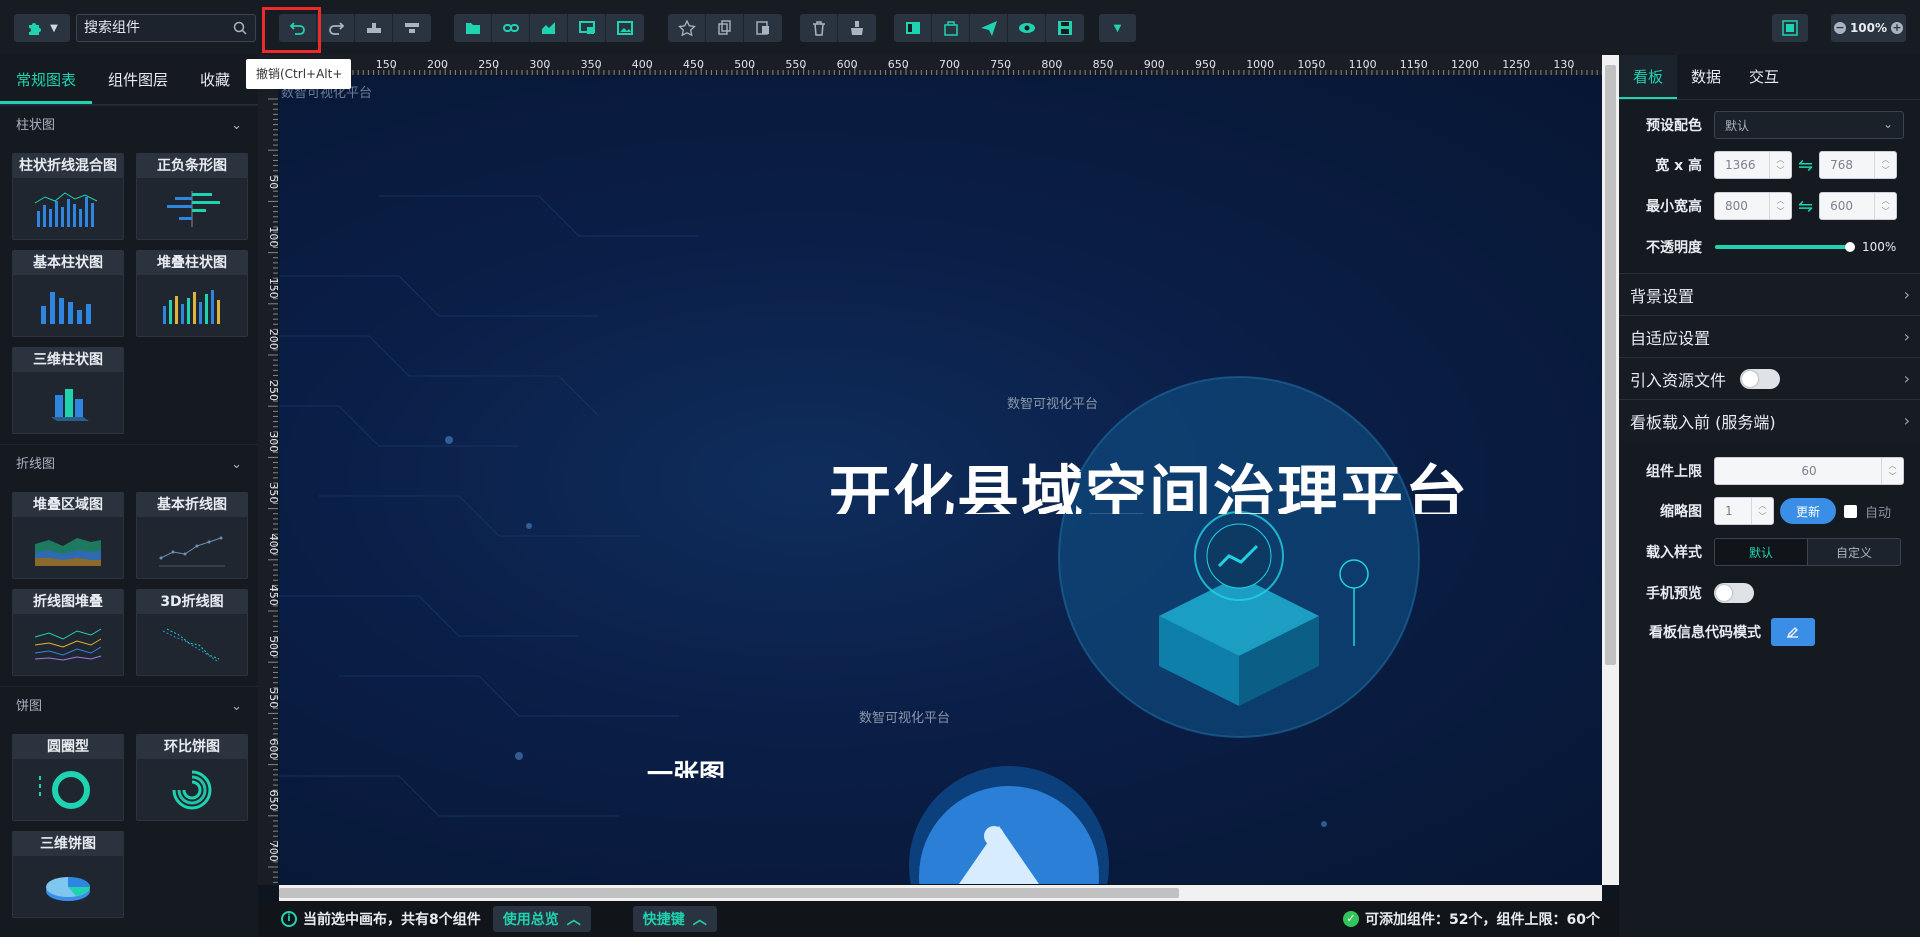 The width and height of the screenshot is (1920, 937). What do you see at coordinates (1065, 28) in the screenshot?
I see `save-button` at bounding box center [1065, 28].